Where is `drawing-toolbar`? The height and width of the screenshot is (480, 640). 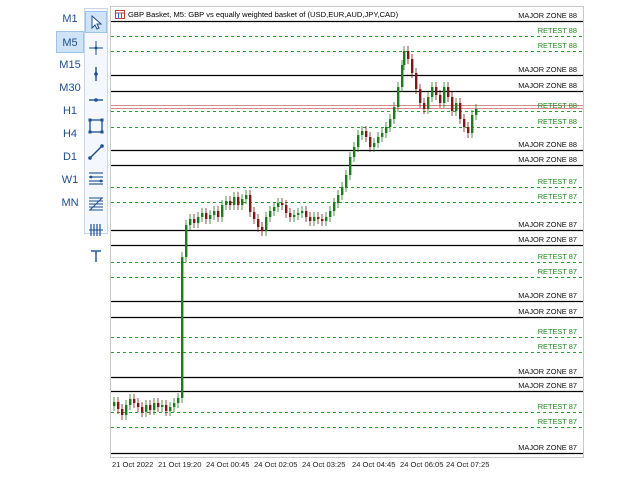 drawing-toolbar is located at coordinates (96, 135).